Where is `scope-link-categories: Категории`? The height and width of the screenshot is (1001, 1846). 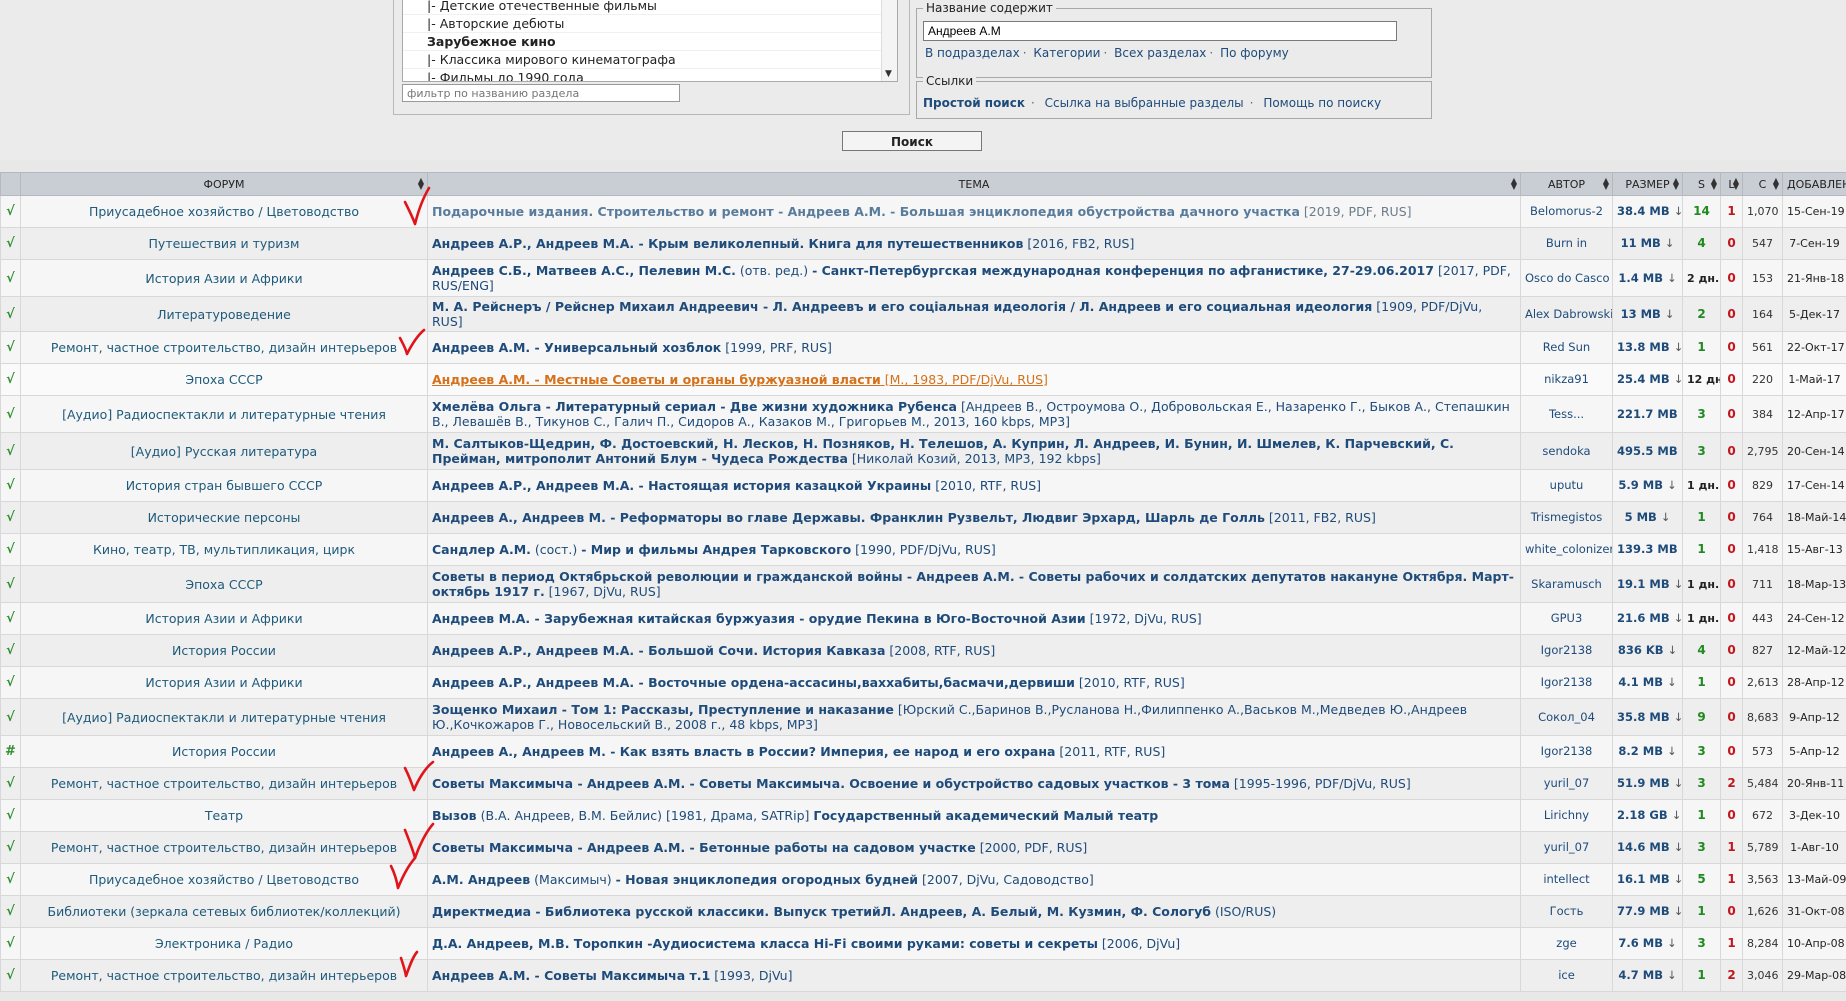
scope-link-categories: Категории is located at coordinates (1066, 53).